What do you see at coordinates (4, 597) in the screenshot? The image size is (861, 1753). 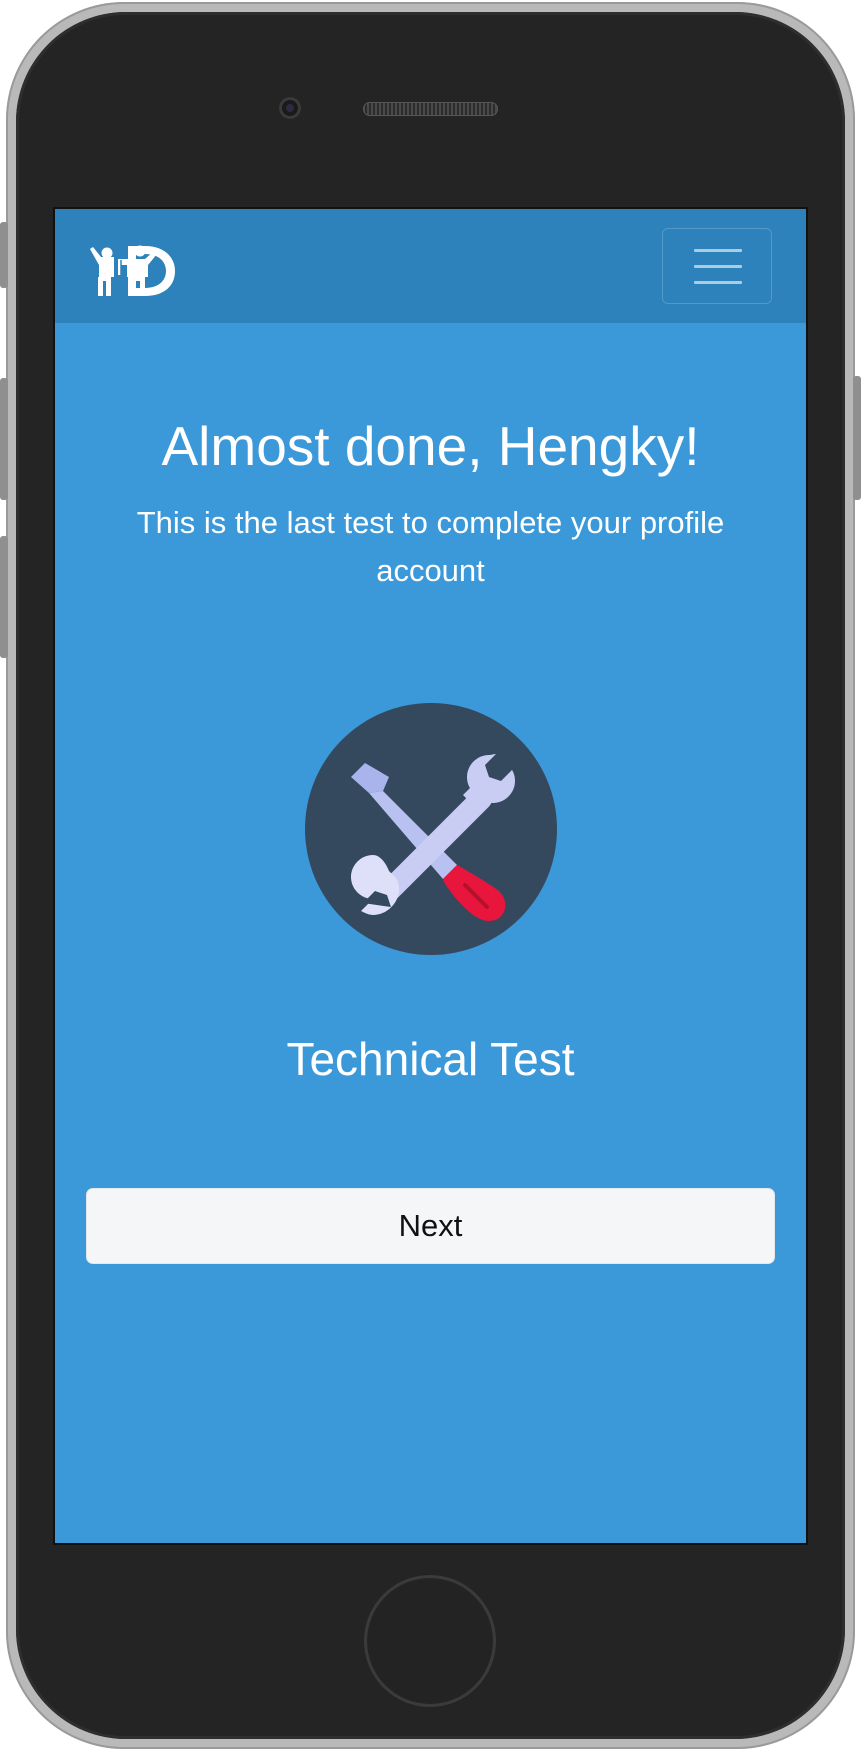 I see `phone-volume-down-button` at bounding box center [4, 597].